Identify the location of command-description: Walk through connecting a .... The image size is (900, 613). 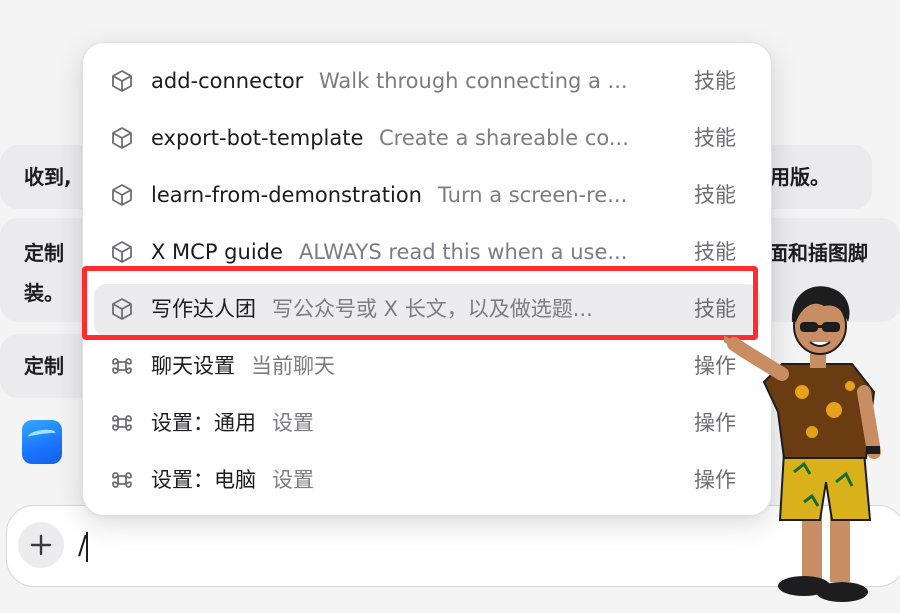
(473, 81).